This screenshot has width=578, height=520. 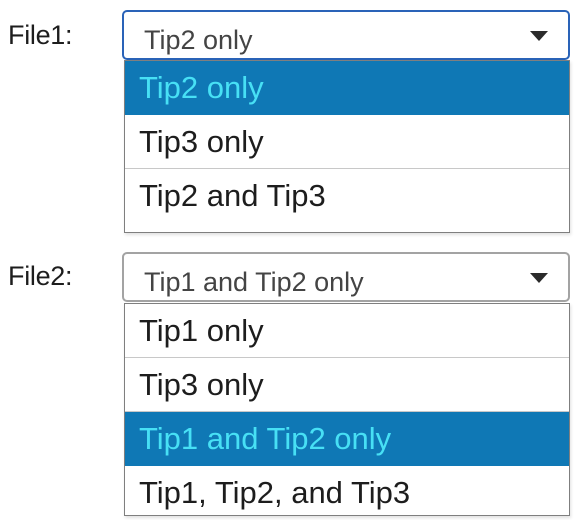 I want to click on file2-option-tip3-only: Tip3 only, so click(x=347, y=385).